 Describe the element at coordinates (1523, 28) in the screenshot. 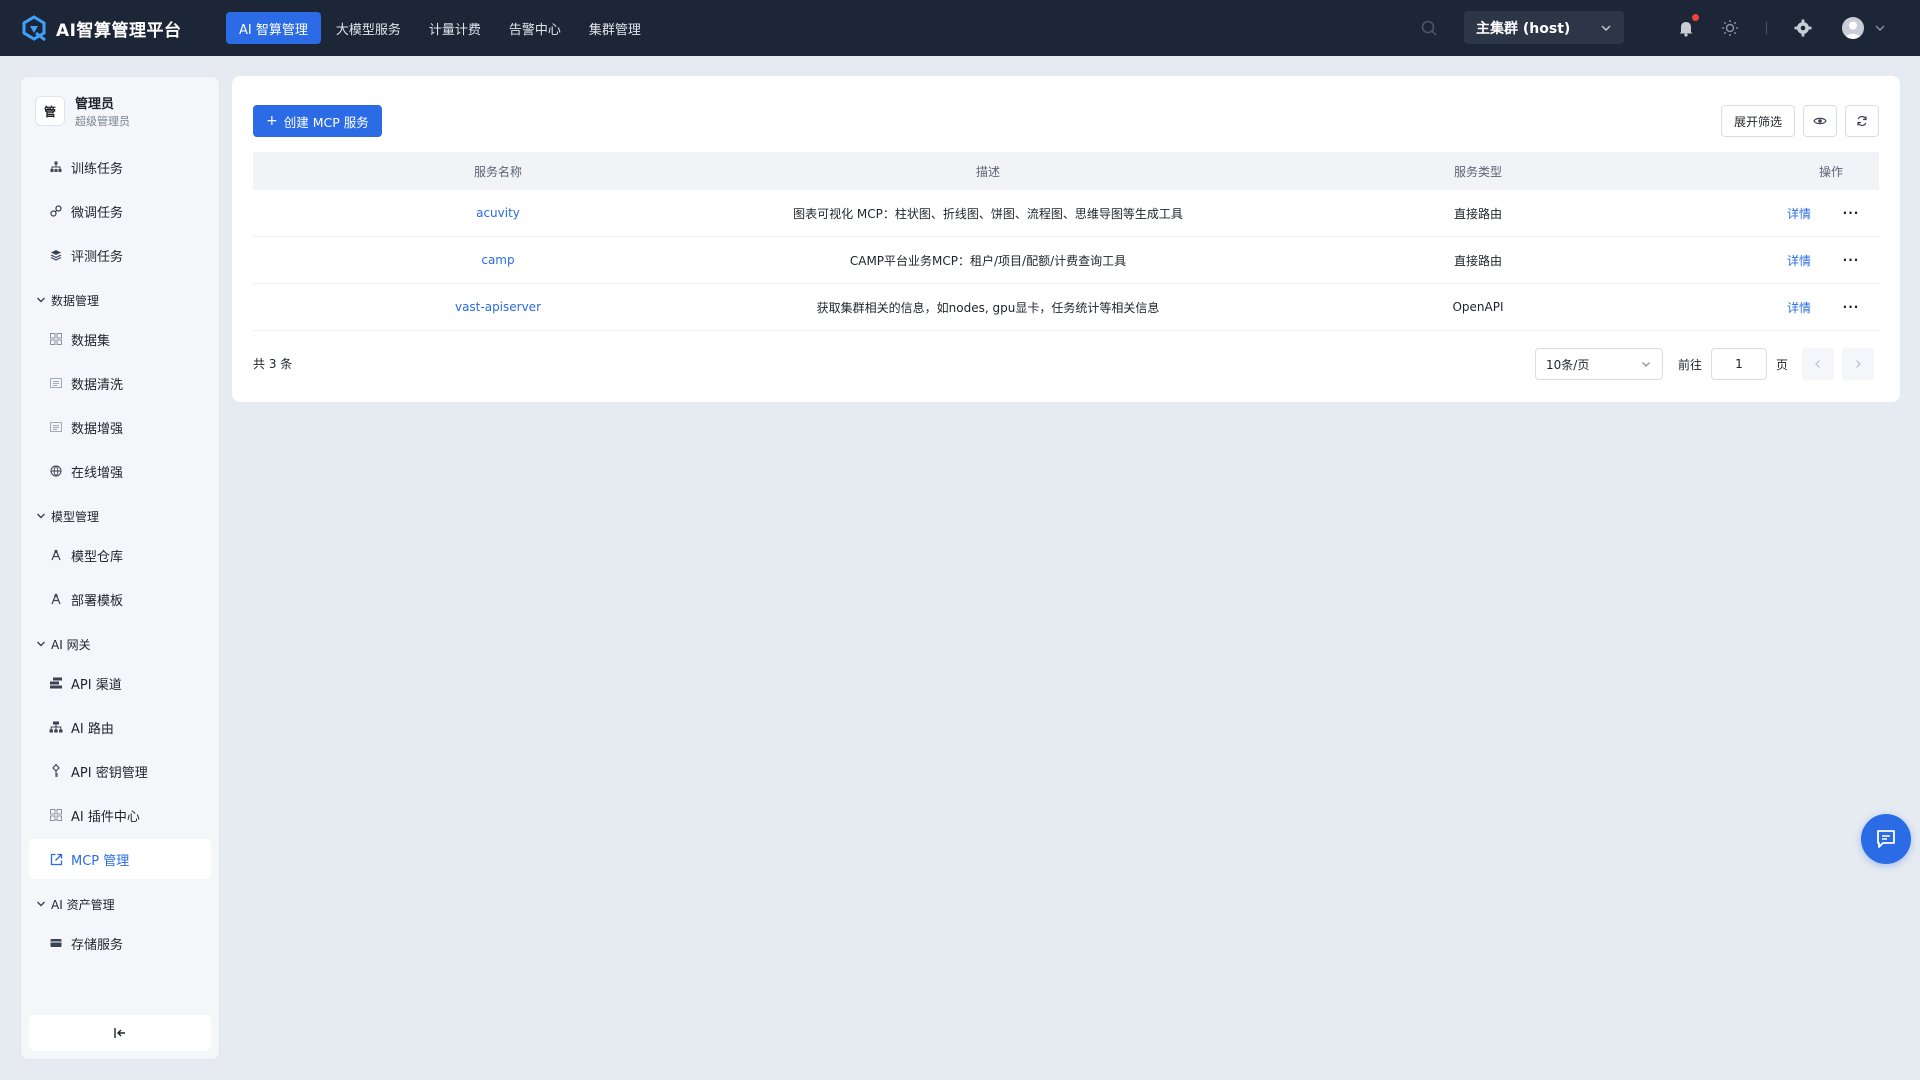

I see `cluster-select-value: 主集群 (host)` at that location.